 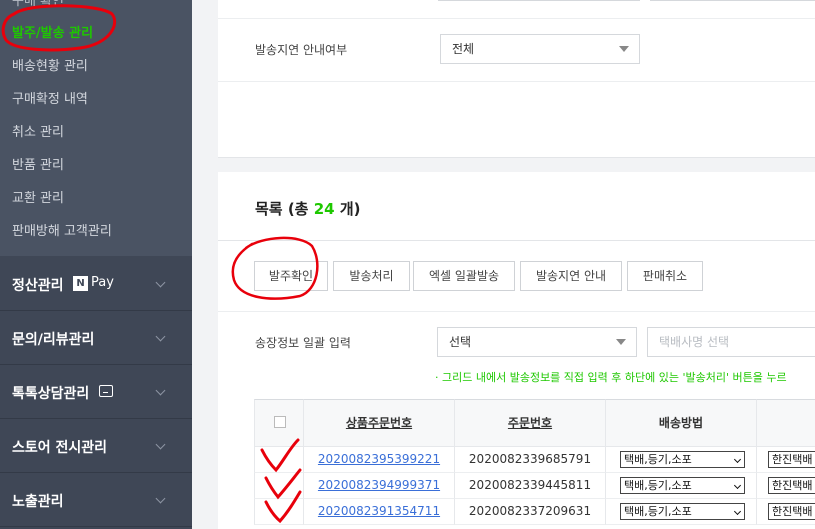 What do you see at coordinates (665, 276) in the screenshot?
I see `cancel-sale-button: 판매취소` at bounding box center [665, 276].